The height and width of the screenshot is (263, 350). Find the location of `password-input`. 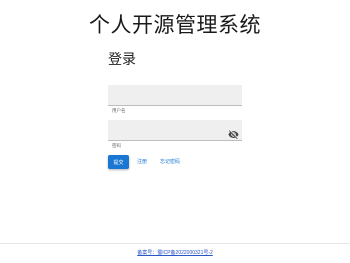

password-input is located at coordinates (175, 133).